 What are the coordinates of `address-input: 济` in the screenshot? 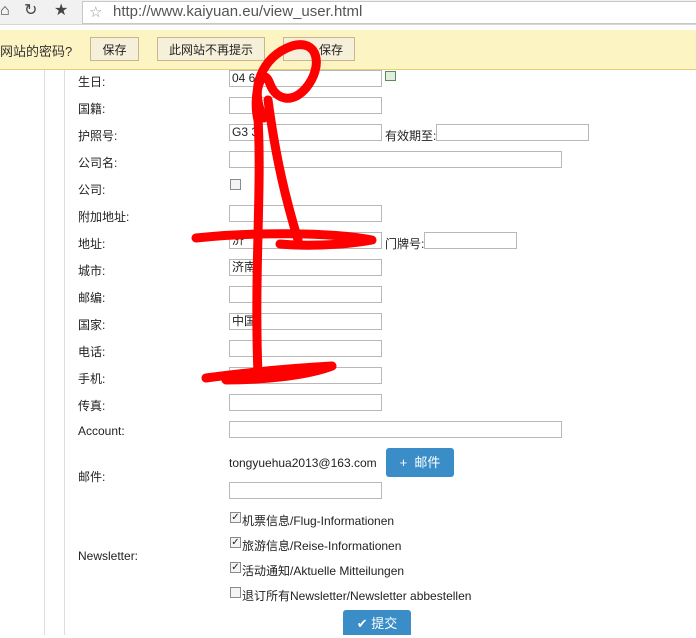 It's located at (305, 240).